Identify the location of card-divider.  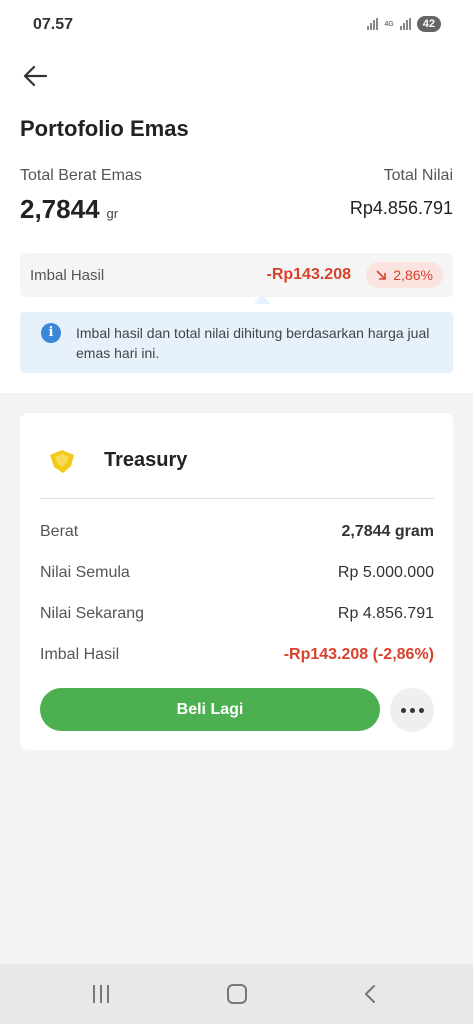
(237, 498).